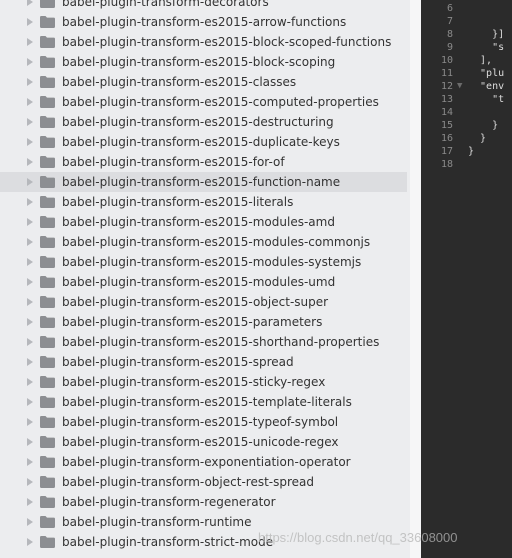 The width and height of the screenshot is (512, 558). Describe the element at coordinates (205, 162) in the screenshot. I see `tree-item-folder: babel-plugin-transform-es2015-for-of` at that location.